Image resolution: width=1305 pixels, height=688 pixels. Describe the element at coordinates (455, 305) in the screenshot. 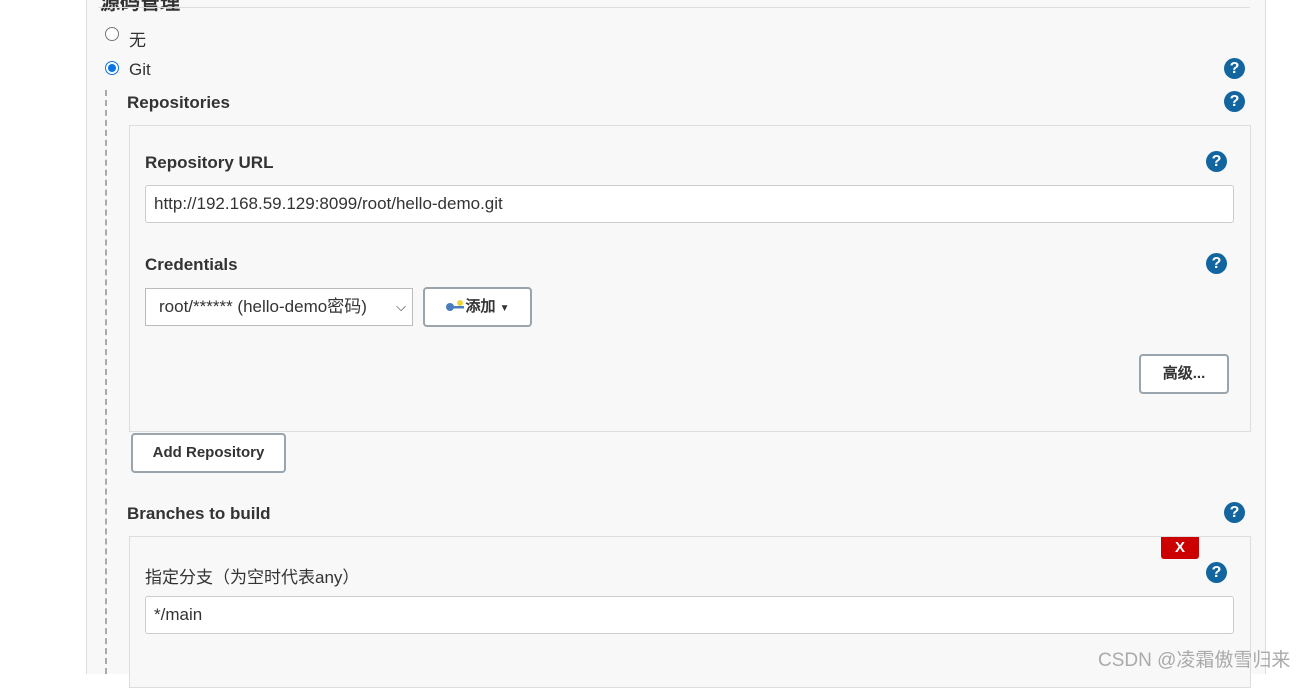

I see `key-icon` at that location.